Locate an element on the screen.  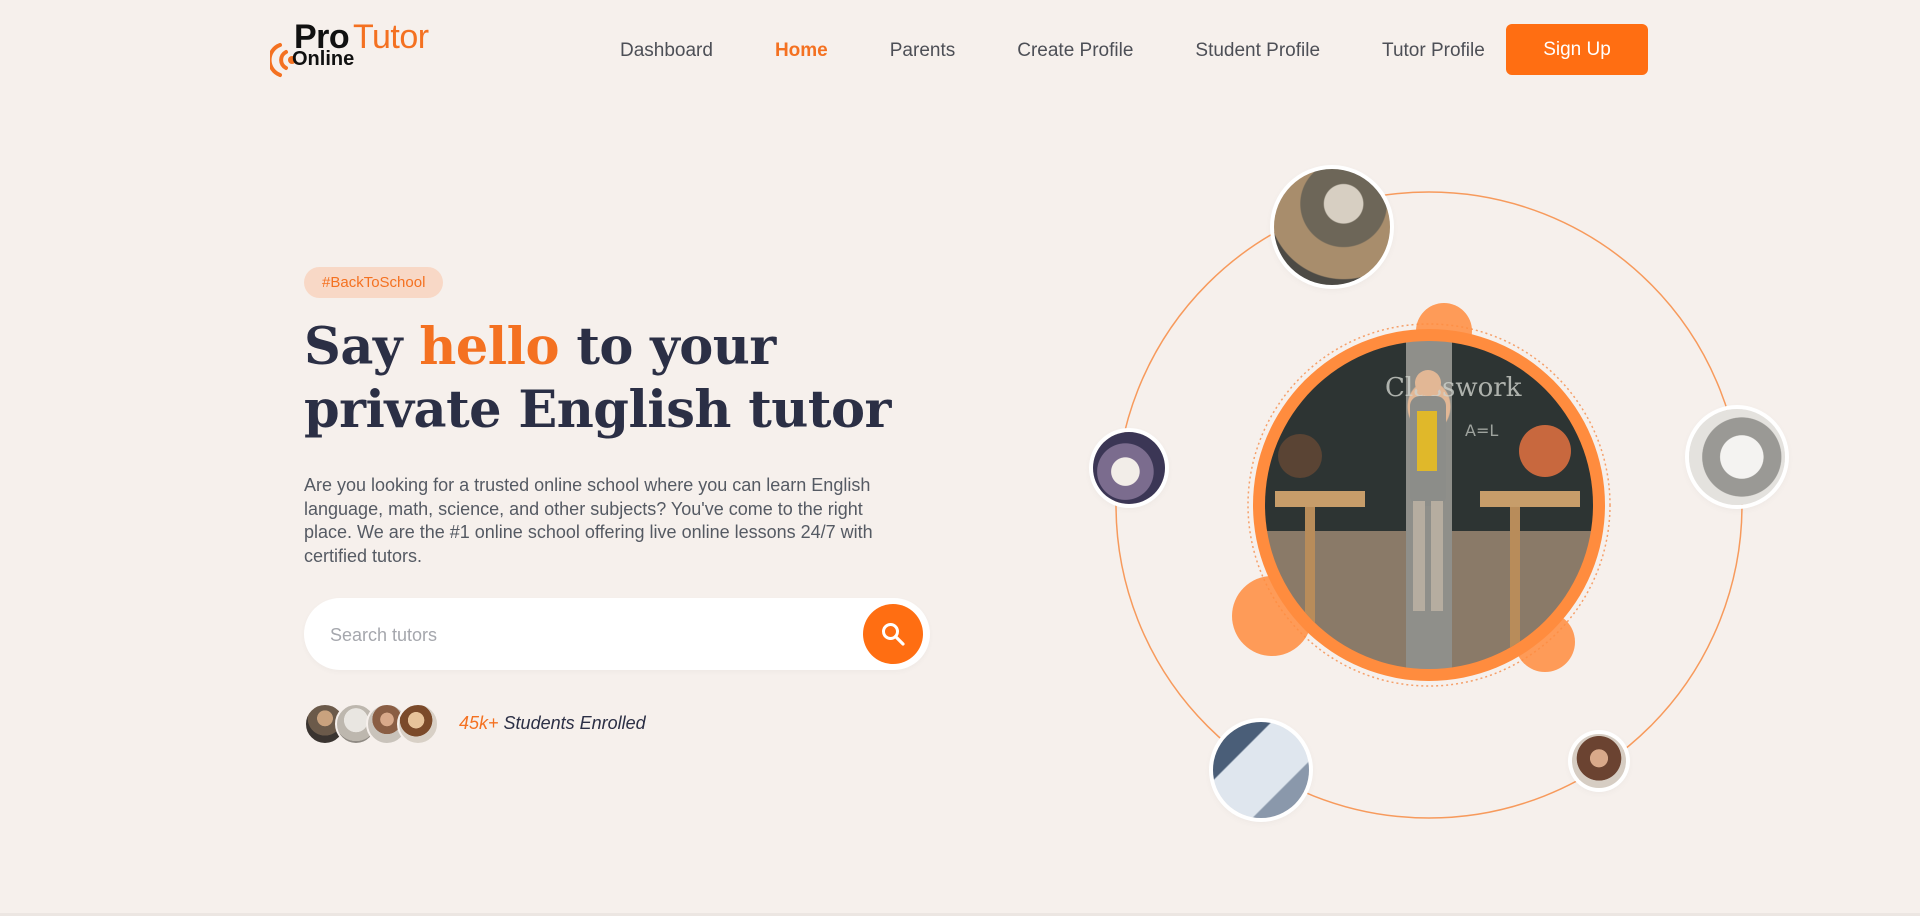
enrolled-stat: 45k+ Students Enrolled is located at coordinates (552, 723).